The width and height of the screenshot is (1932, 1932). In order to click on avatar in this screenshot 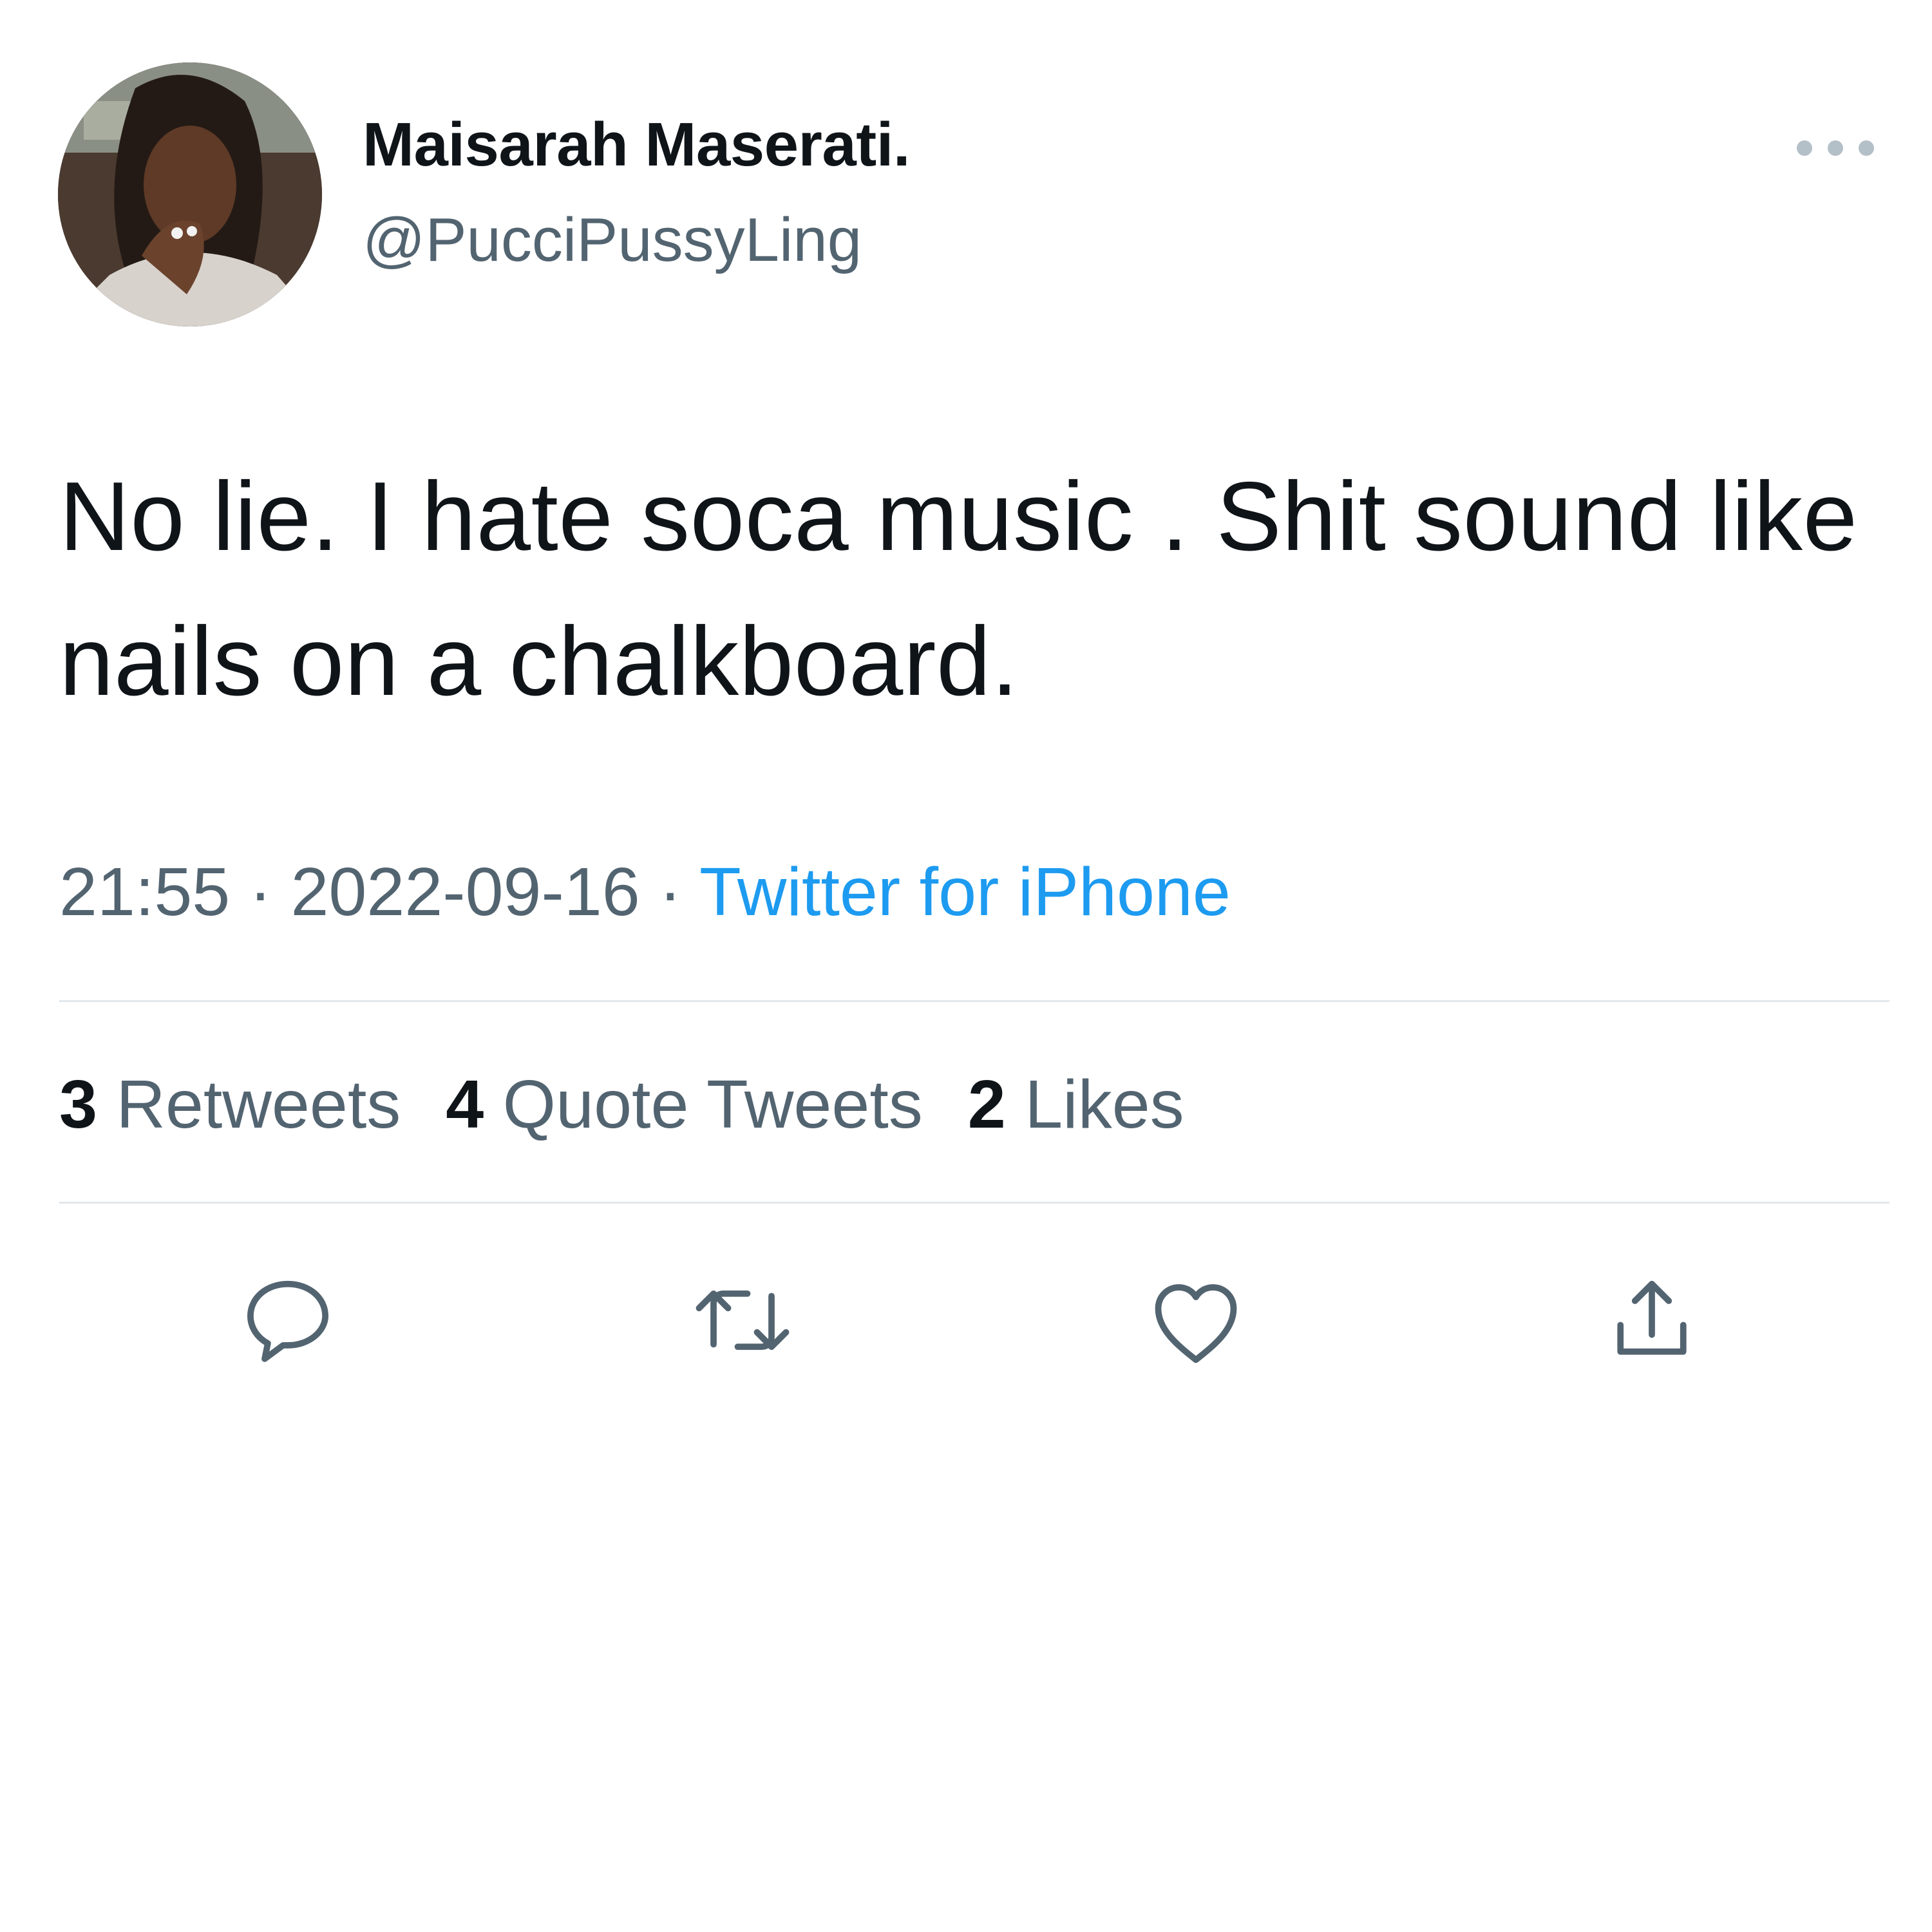, I will do `click(190, 194)`.